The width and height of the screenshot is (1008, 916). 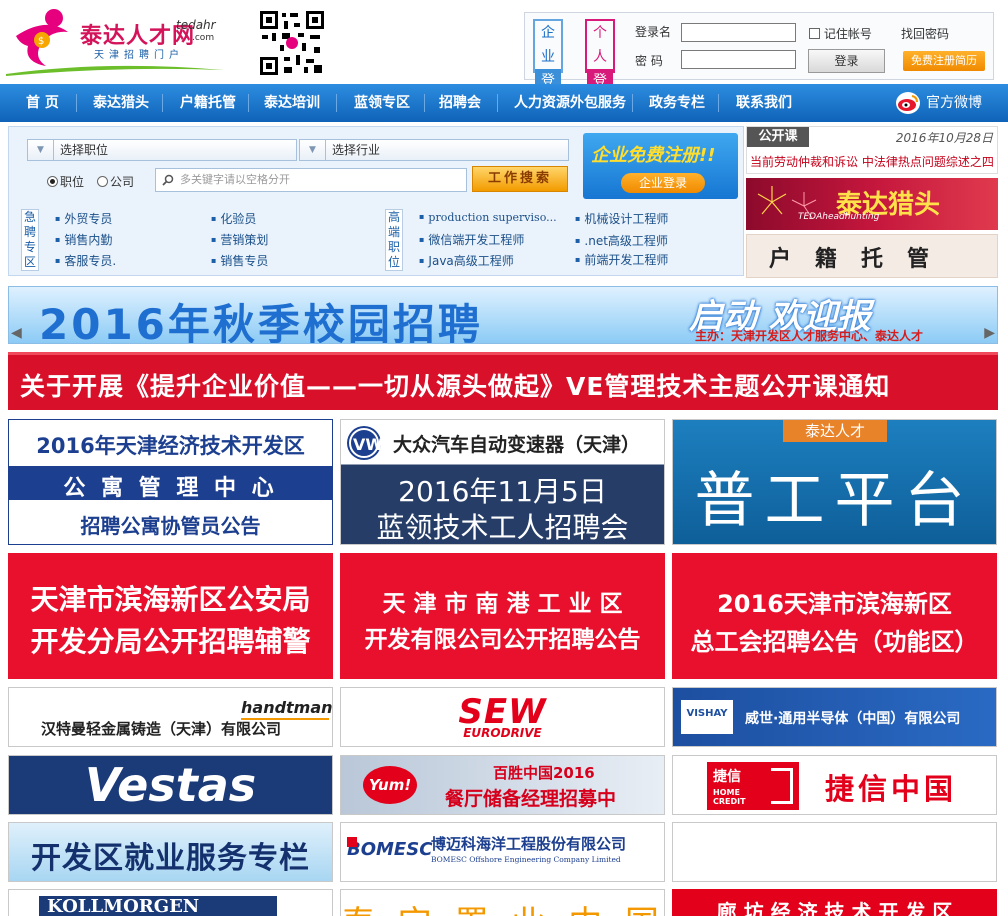 What do you see at coordinates (847, 34) in the screenshot?
I see `remember-label: 记住帐号` at bounding box center [847, 34].